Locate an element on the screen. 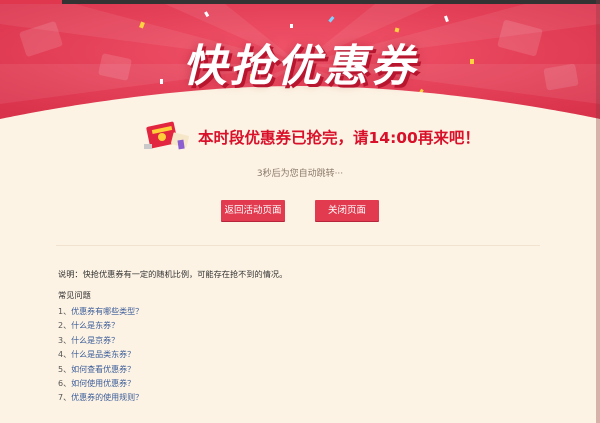 This screenshot has height=423, width=600. faq-link-dong-coupon: 2、什么是东券？ is located at coordinates (100, 326).